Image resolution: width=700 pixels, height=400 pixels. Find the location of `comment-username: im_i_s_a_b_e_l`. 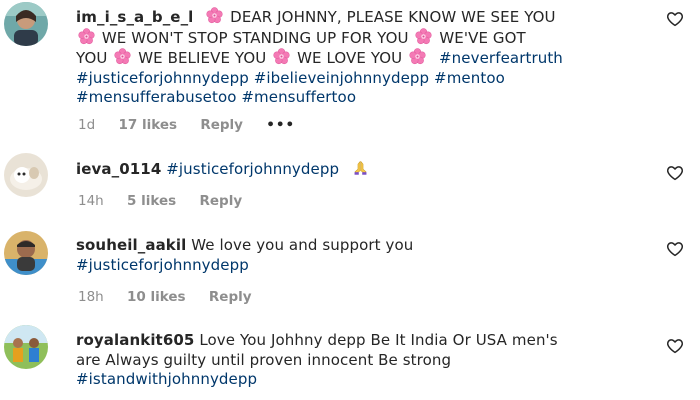

comment-username: im_i_s_a_b_e_l is located at coordinates (134, 17).